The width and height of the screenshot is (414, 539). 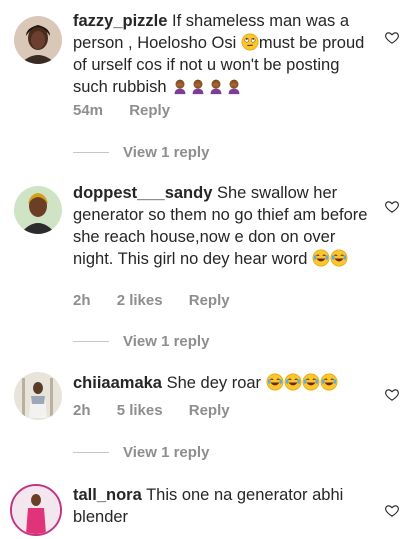 I want to click on comment-meta: 2h 5 likes Reply, so click(x=162, y=410).